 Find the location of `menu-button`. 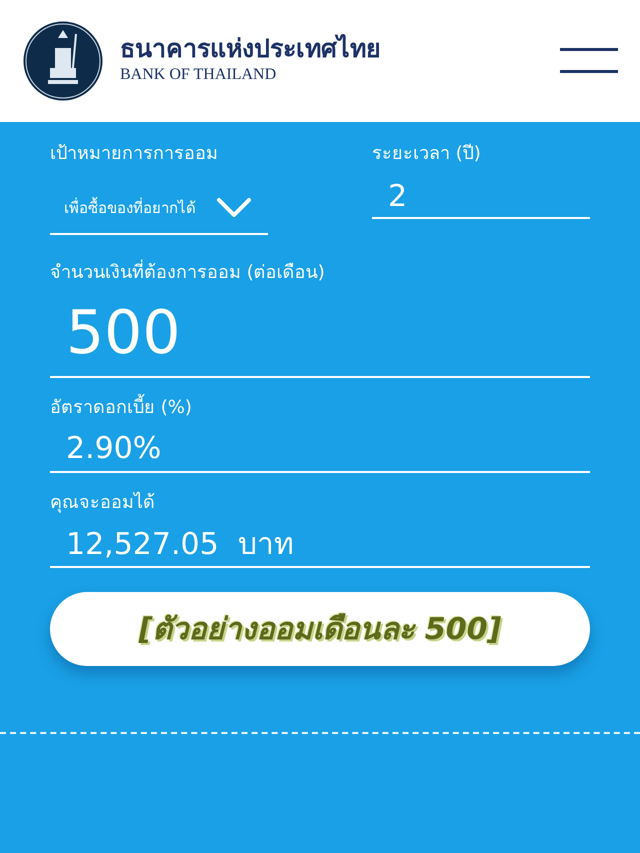

menu-button is located at coordinates (589, 61).